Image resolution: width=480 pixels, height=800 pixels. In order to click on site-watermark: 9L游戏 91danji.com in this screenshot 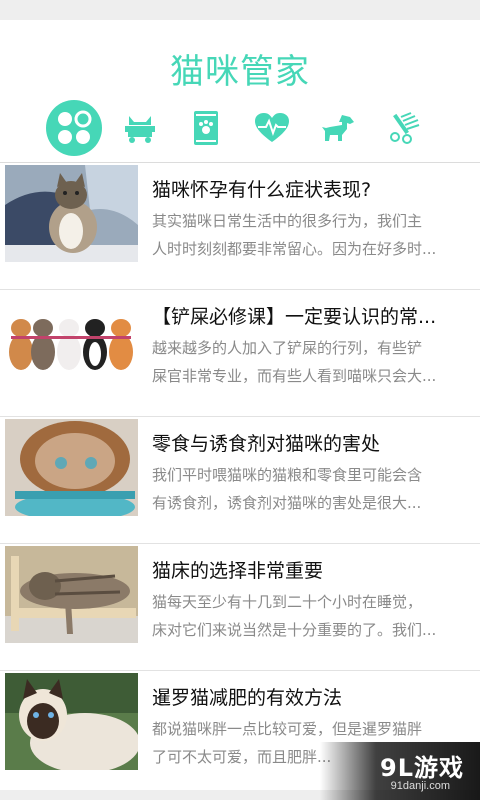, I will do `click(400, 771)`.